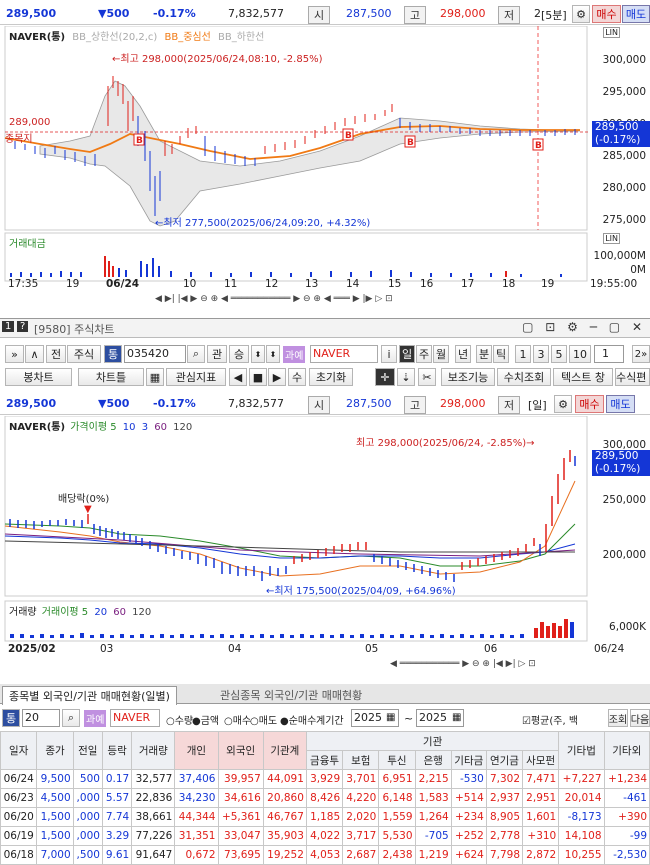 This screenshot has width=650, height=865. What do you see at coordinates (273, 354) in the screenshot?
I see `period-spin-button: ⬍` at bounding box center [273, 354].